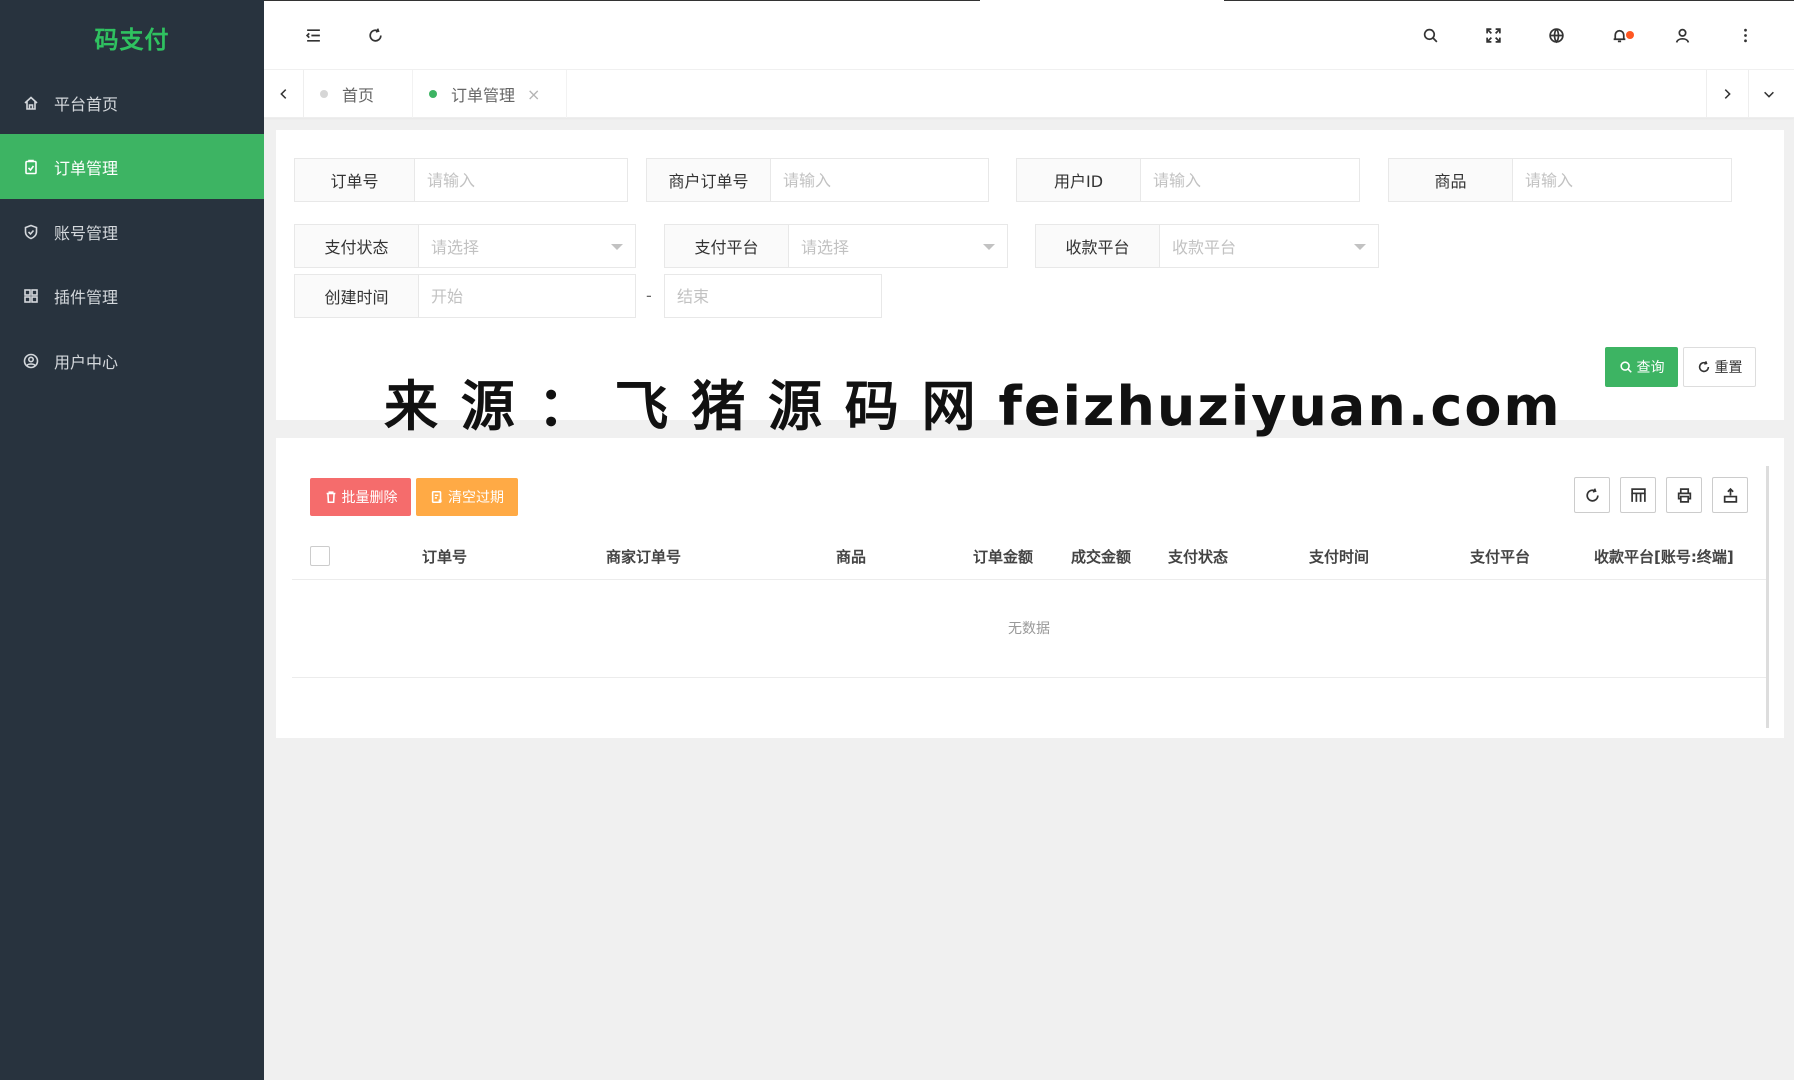  What do you see at coordinates (436, 497) in the screenshot?
I see `document-clear-icon` at bounding box center [436, 497].